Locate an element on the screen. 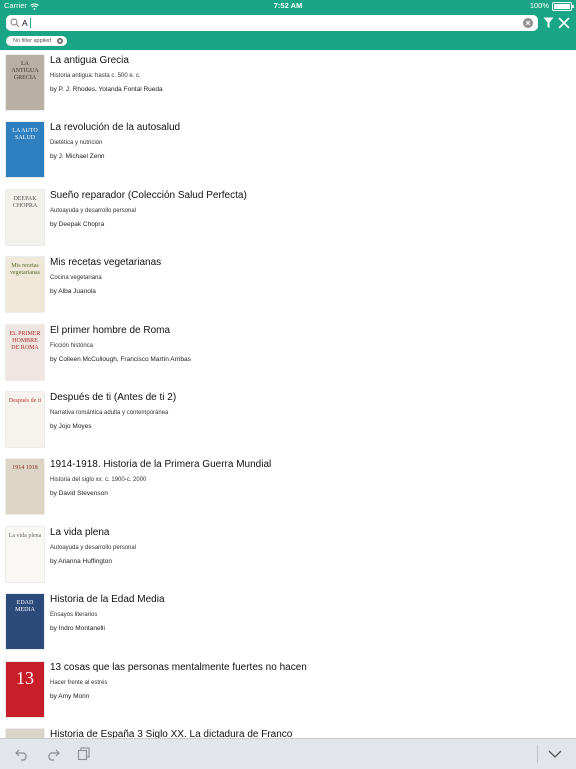 The width and height of the screenshot is (576, 769). book-cover-text: EDAD MEDIA is located at coordinates (25, 607).